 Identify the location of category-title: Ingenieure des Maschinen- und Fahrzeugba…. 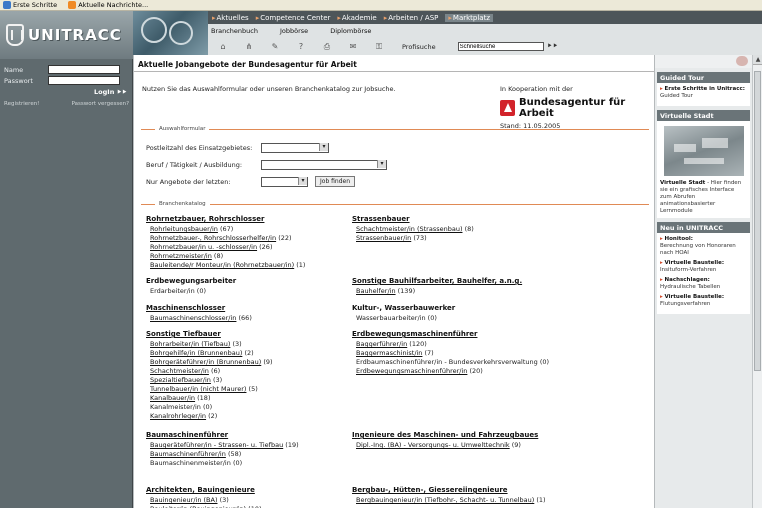
(445, 435).